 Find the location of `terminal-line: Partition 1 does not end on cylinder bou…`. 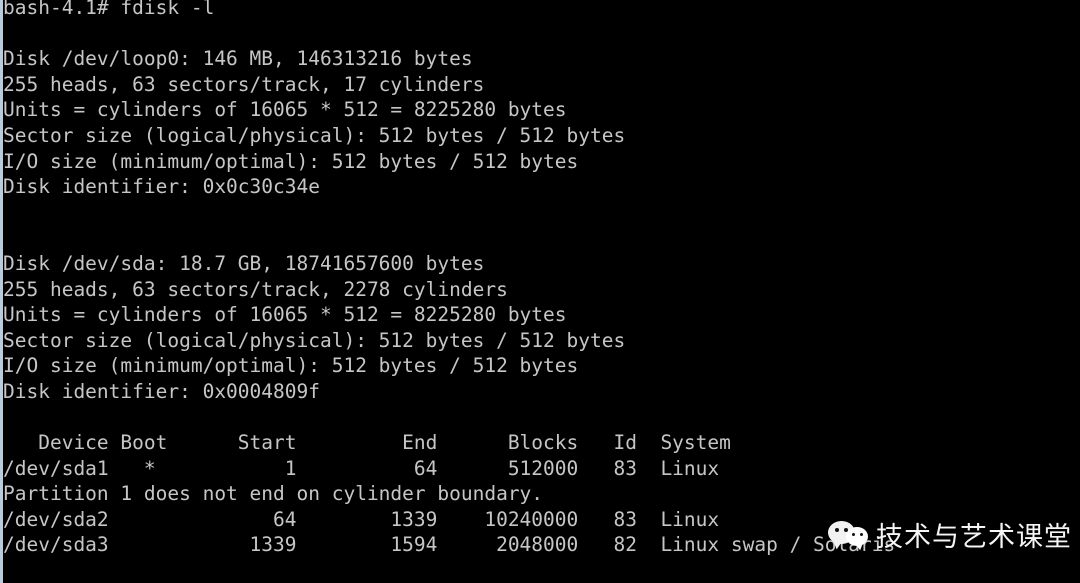

terminal-line: Partition 1 does not end on cylinder bou… is located at coordinates (273, 494).